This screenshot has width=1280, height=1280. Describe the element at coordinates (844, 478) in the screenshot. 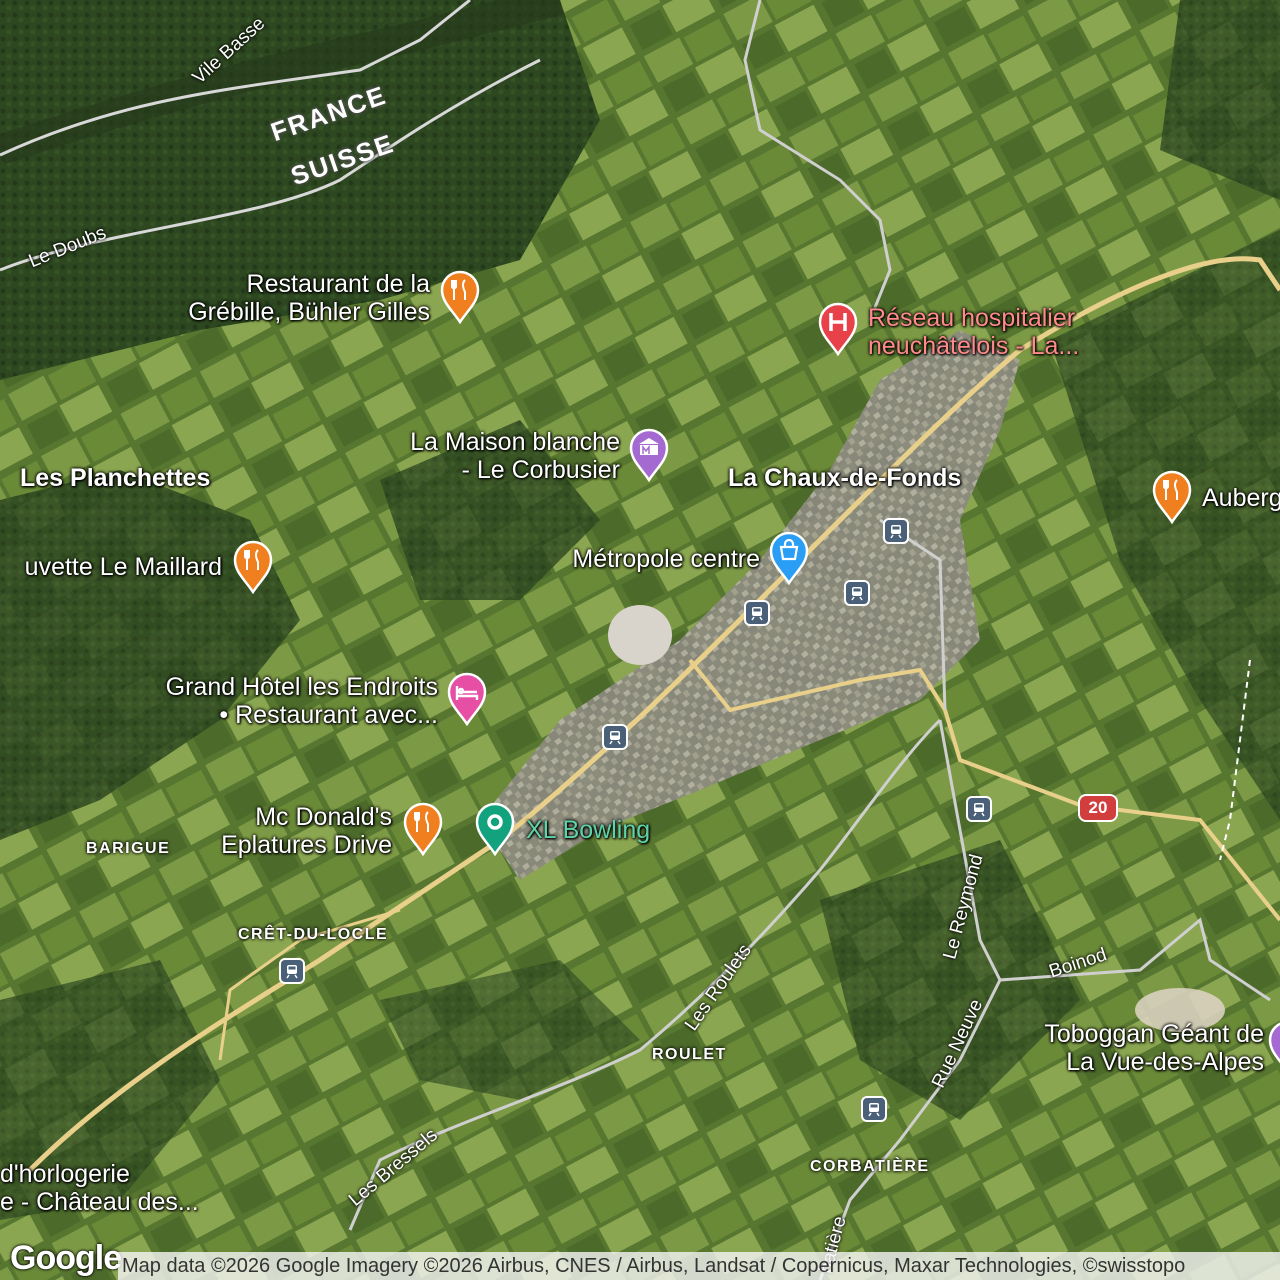

I see `city-label-la-chaux-de-fonds: La Chaux-de-Fonds` at that location.